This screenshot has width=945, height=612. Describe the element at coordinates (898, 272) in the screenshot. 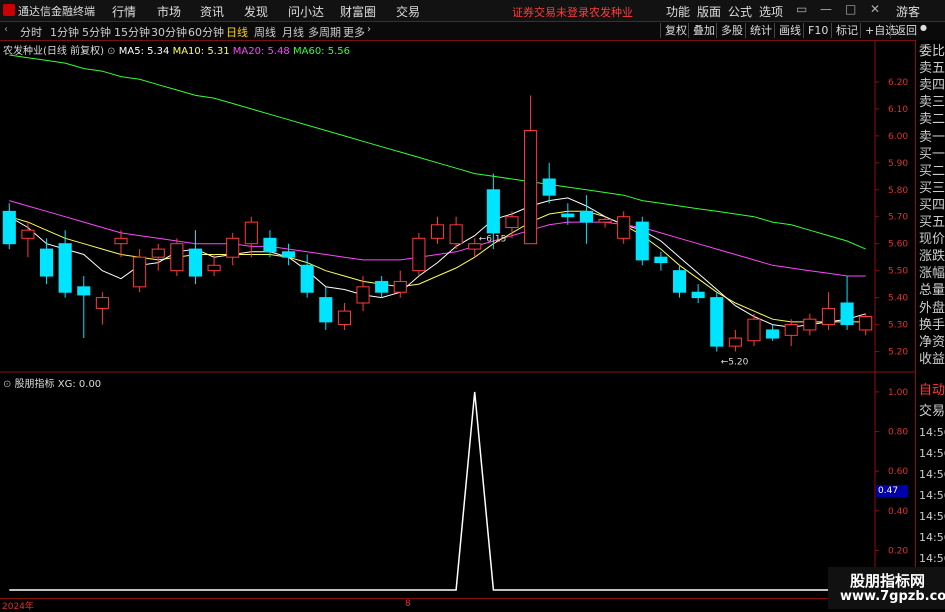

I see `y-tick-label: 5.50` at that location.